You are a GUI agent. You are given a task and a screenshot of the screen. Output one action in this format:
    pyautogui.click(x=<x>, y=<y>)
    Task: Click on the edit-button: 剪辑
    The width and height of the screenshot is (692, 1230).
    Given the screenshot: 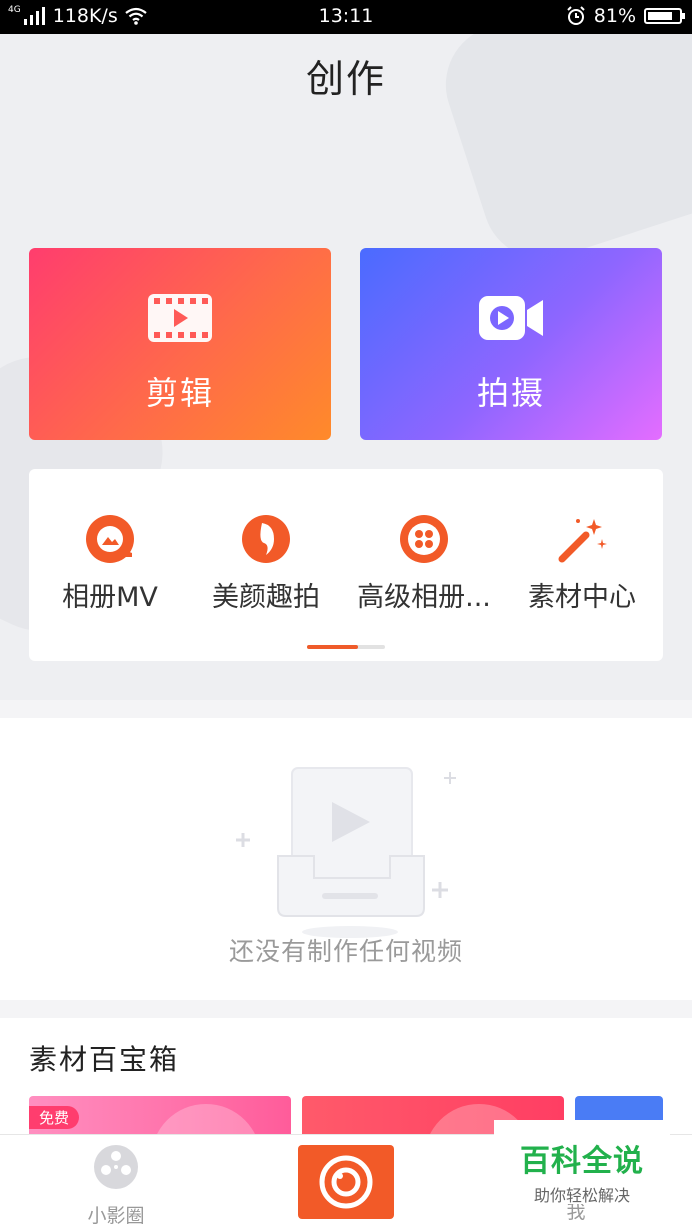 What is the action you would take?
    pyautogui.click(x=180, y=344)
    